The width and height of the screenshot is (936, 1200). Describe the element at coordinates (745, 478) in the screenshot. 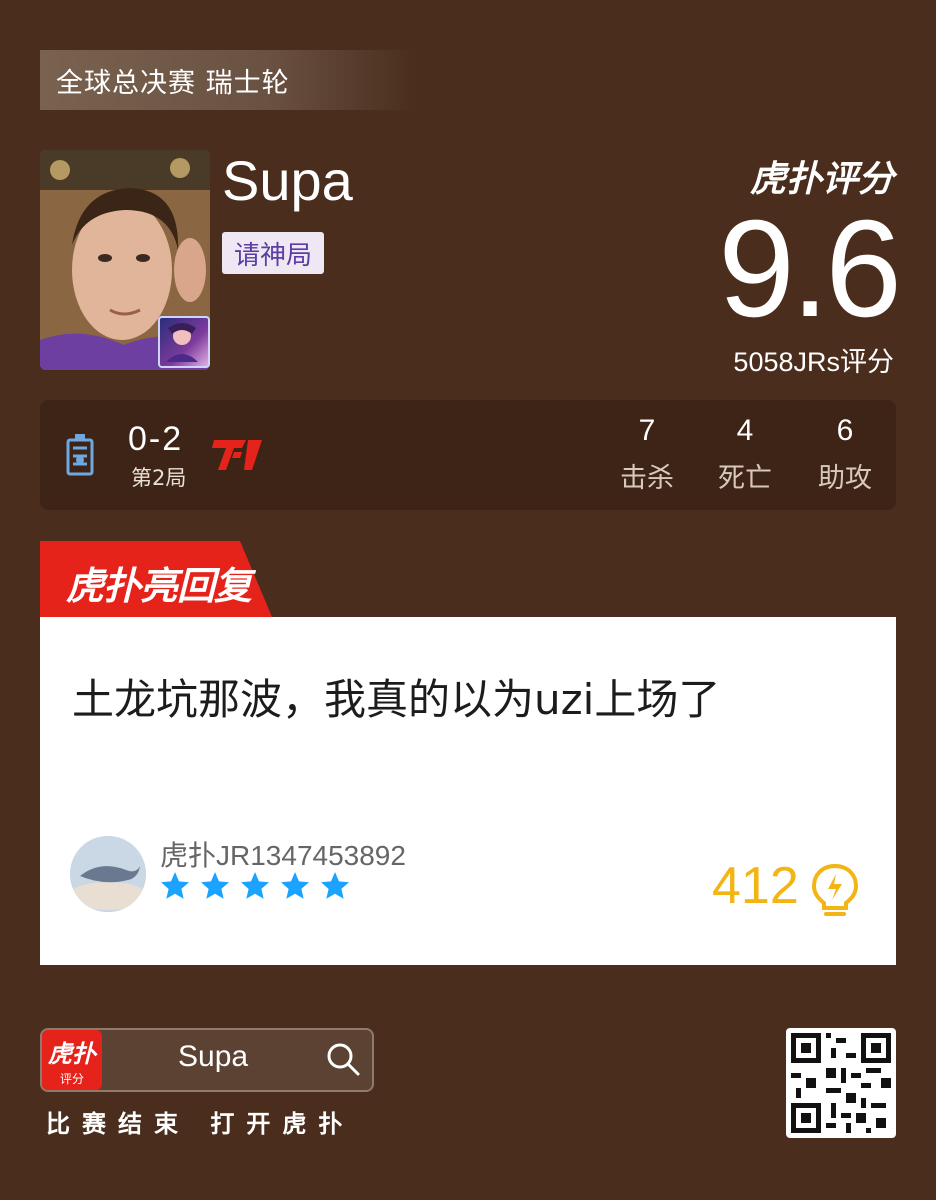

I see `deaths-label: 死亡` at that location.